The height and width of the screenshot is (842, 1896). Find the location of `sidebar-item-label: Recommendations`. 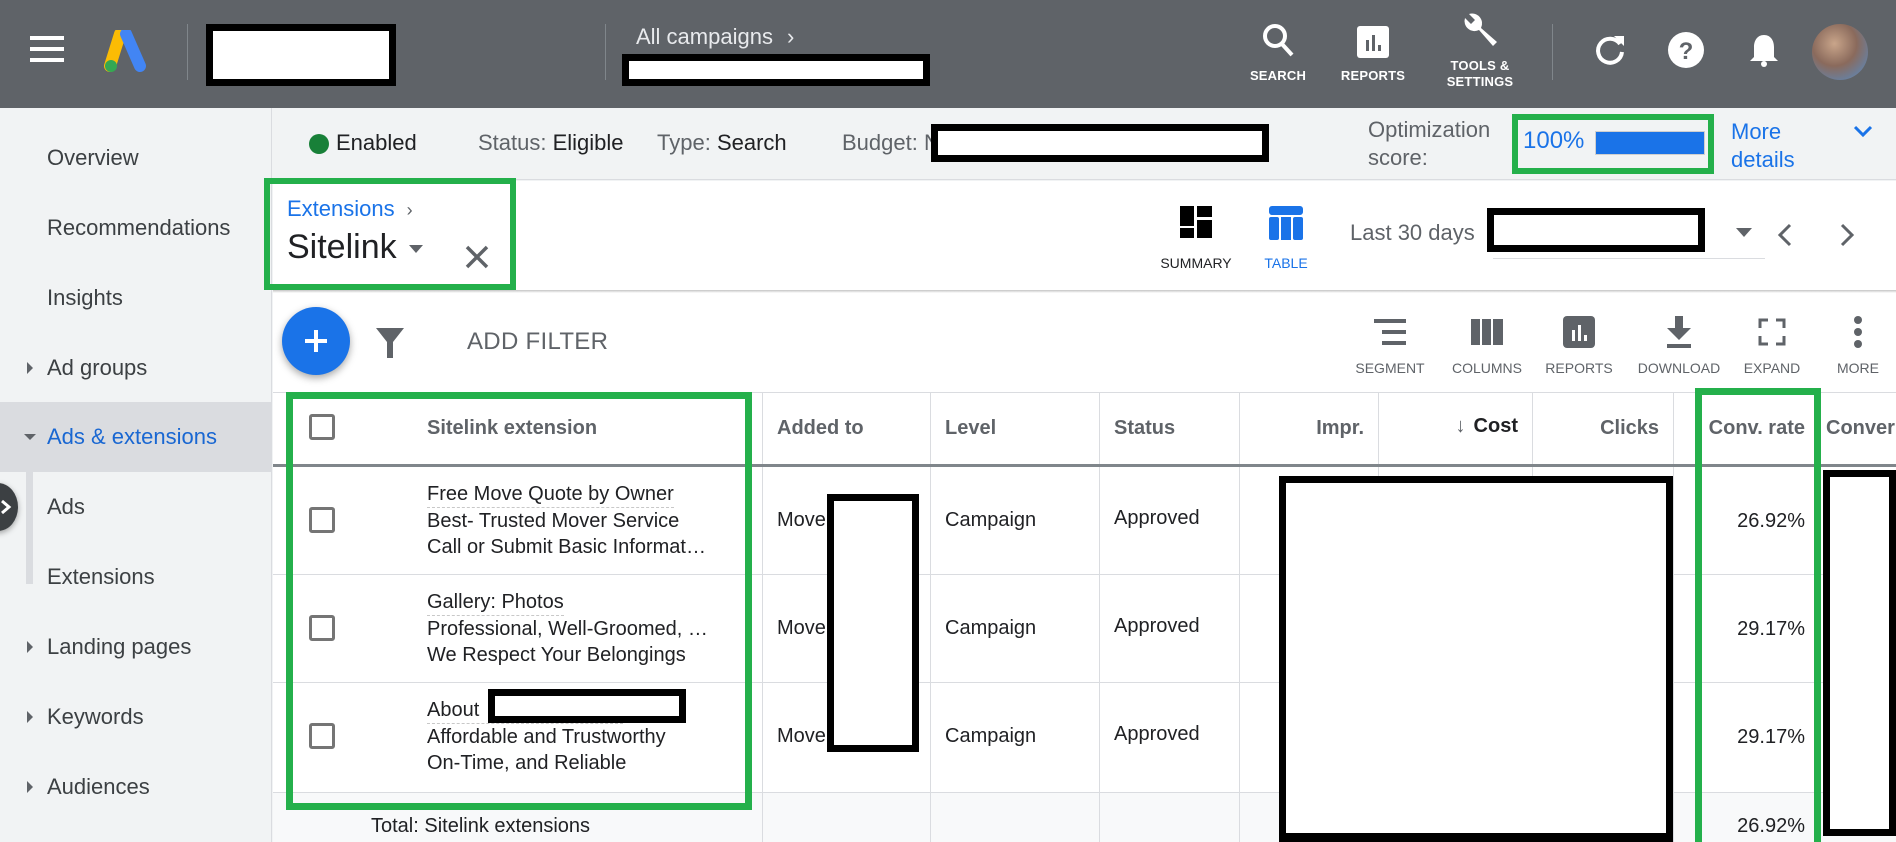

sidebar-item-label: Recommendations is located at coordinates (139, 227).